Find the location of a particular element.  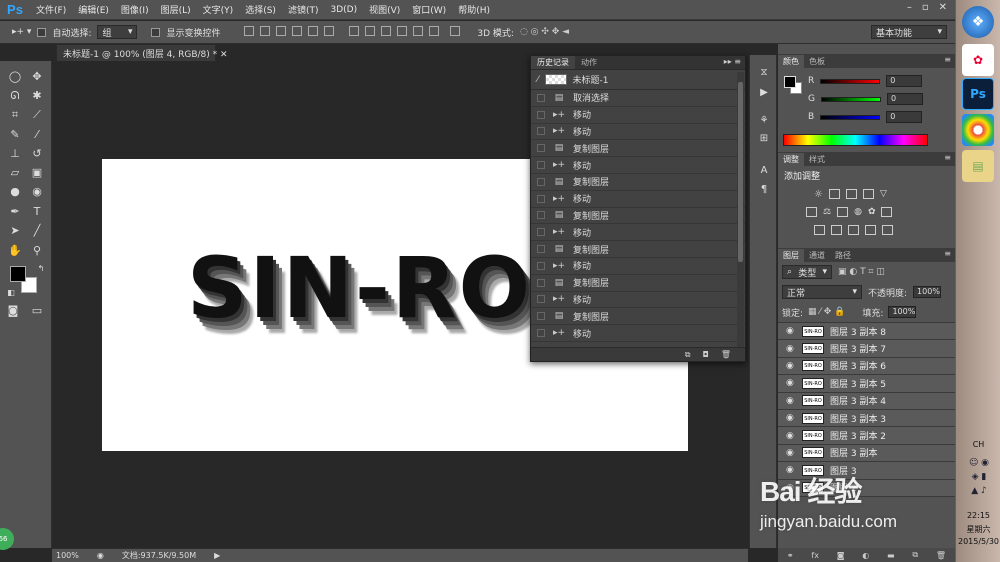

document-tab: 未标题-1 @ 100% (图层 4, RGB/8) * ✕ is located at coordinates (142, 52).